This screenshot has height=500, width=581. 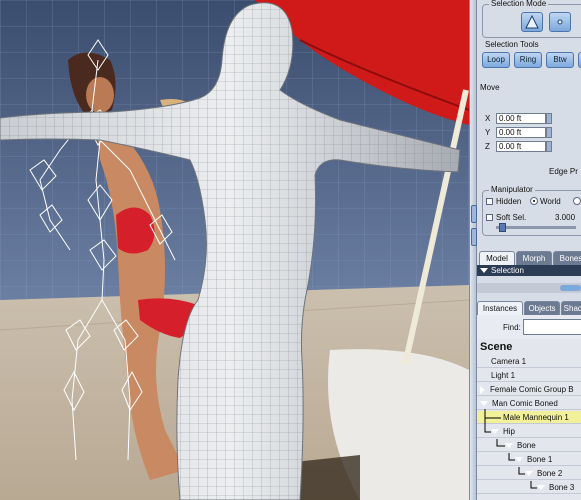 What do you see at coordinates (577, 201) in the screenshot?
I see `local-radio` at bounding box center [577, 201].